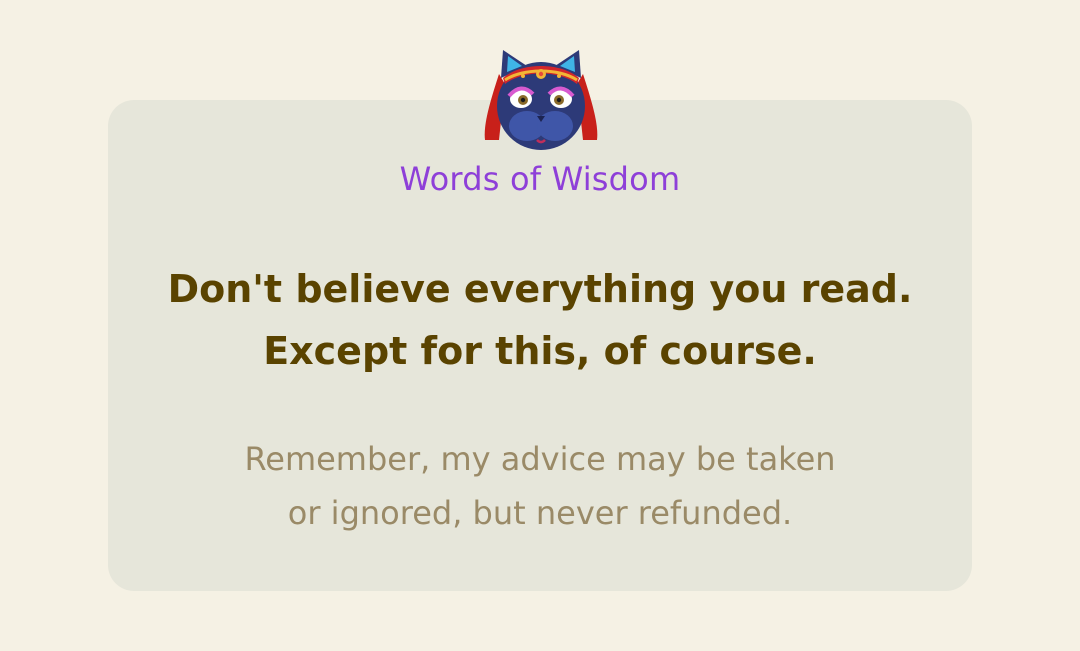 The image size is (1080, 651). I want to click on quote-line-2: Except for this, of course., so click(540, 351).